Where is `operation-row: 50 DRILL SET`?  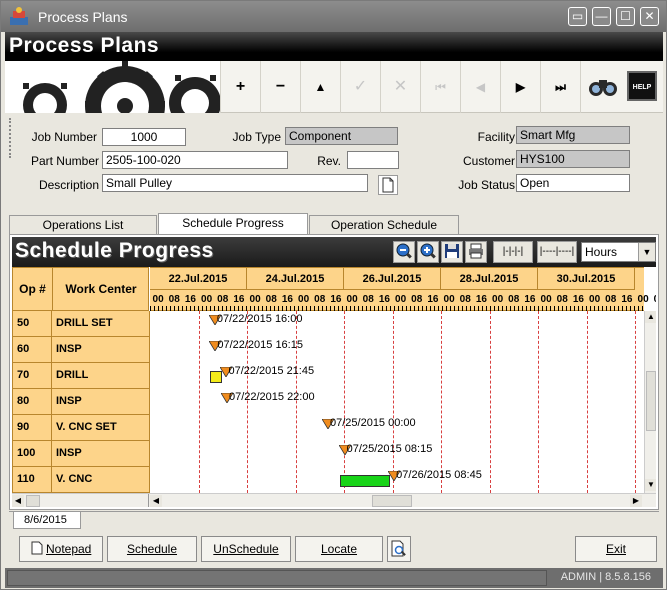 operation-row: 50 DRILL SET is located at coordinates (81, 324).